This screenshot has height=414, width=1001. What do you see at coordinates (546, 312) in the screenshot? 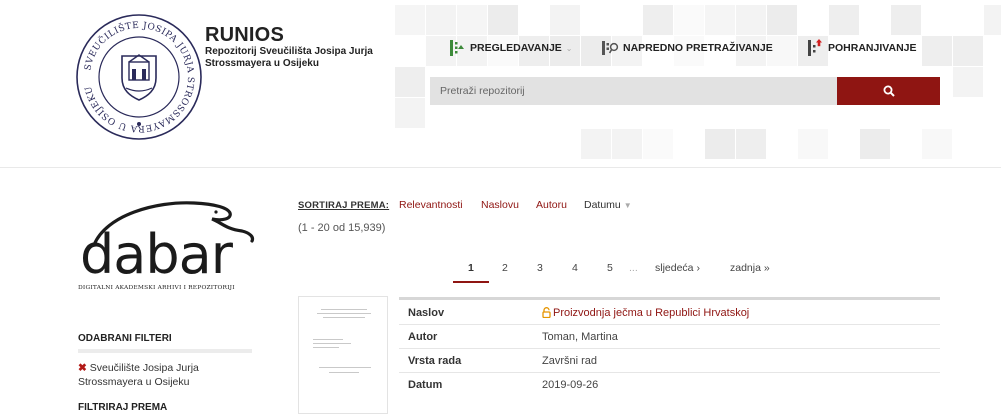
I see `open-access-lock-icon` at bounding box center [546, 312].